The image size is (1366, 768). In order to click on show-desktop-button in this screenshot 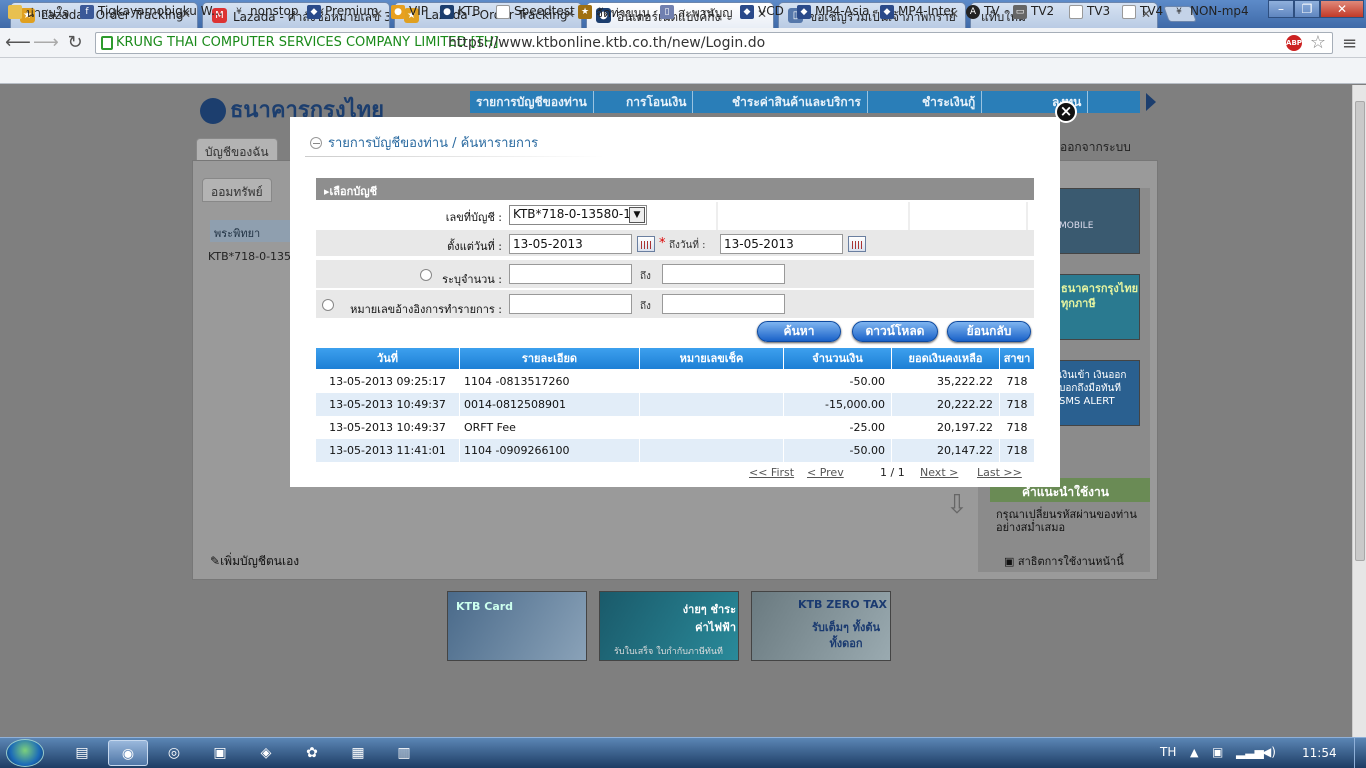, I will do `click(1360, 753)`.